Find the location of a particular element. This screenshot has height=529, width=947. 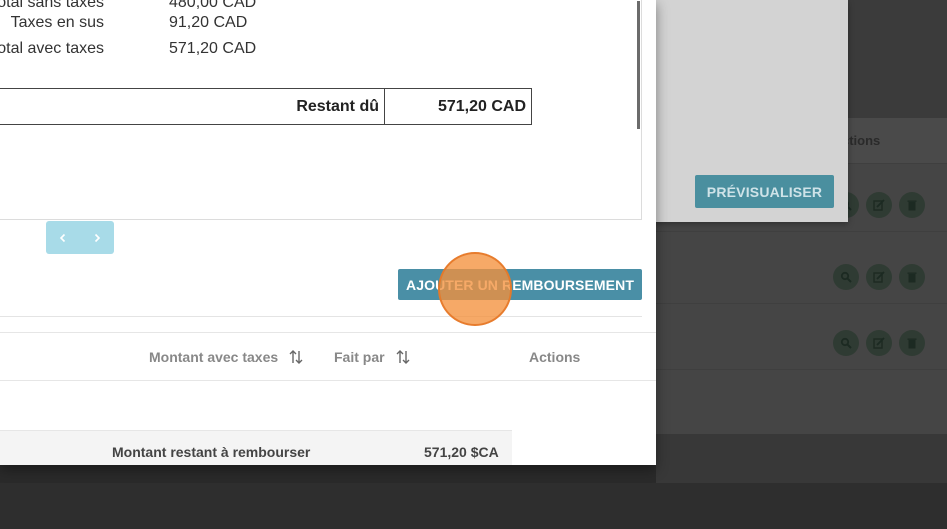

column-actions-header: Actions is located at coordinates (554, 357).